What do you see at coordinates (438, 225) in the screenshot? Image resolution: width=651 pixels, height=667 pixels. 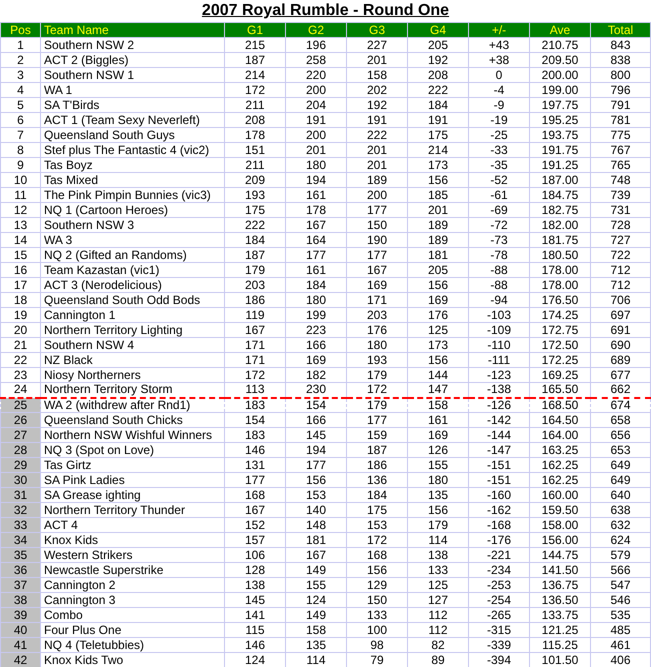 I see `table-cell: 189` at bounding box center [438, 225].